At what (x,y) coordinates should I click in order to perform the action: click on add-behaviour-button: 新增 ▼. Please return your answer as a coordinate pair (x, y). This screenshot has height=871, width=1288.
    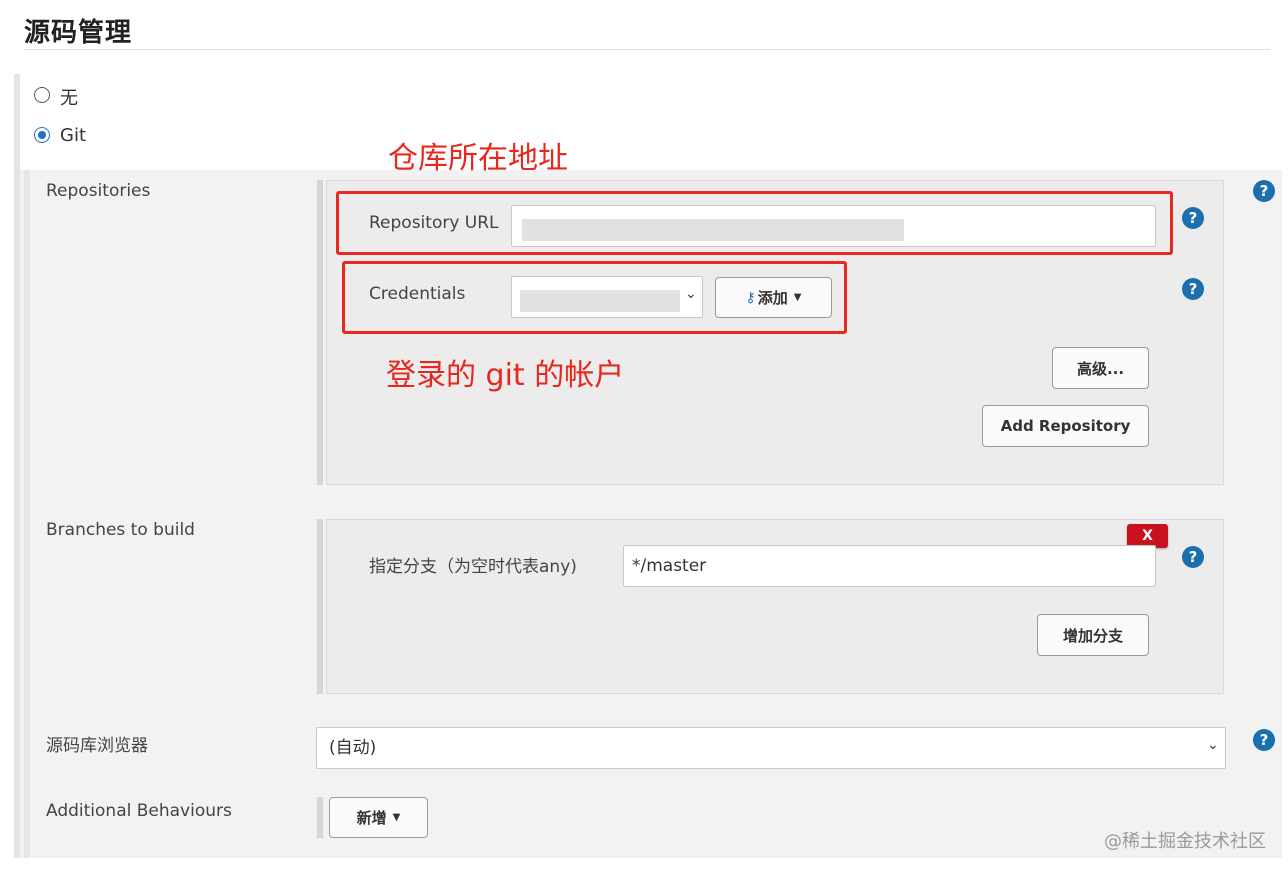
    Looking at the image, I should click on (378, 817).